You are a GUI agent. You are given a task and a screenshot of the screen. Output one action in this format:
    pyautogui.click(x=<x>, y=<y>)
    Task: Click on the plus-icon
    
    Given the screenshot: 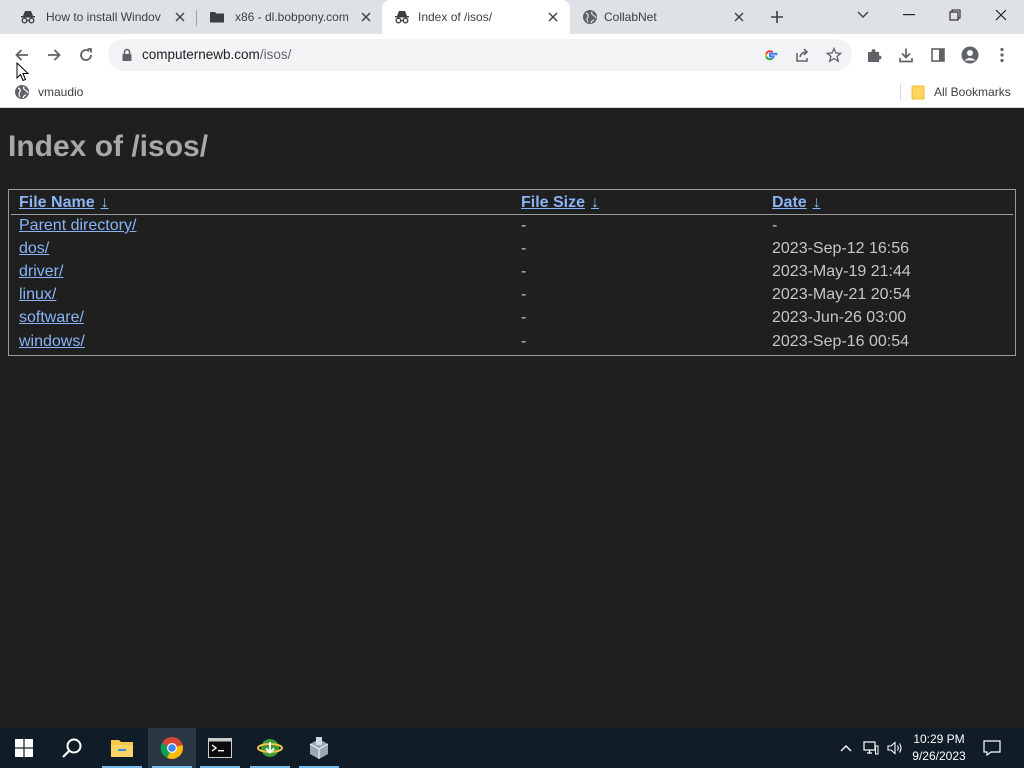 What is the action you would take?
    pyautogui.click(x=777, y=17)
    